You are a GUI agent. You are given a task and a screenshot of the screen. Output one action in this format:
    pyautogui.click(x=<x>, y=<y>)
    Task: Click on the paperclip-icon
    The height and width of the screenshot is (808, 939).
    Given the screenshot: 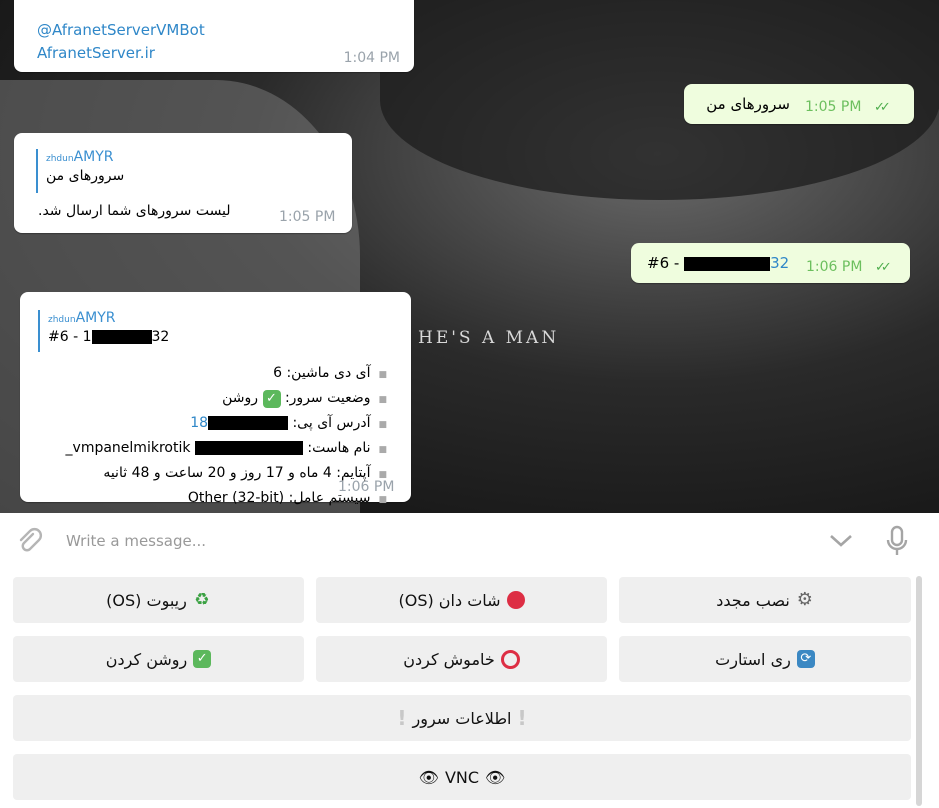 What is the action you would take?
    pyautogui.click(x=29, y=541)
    